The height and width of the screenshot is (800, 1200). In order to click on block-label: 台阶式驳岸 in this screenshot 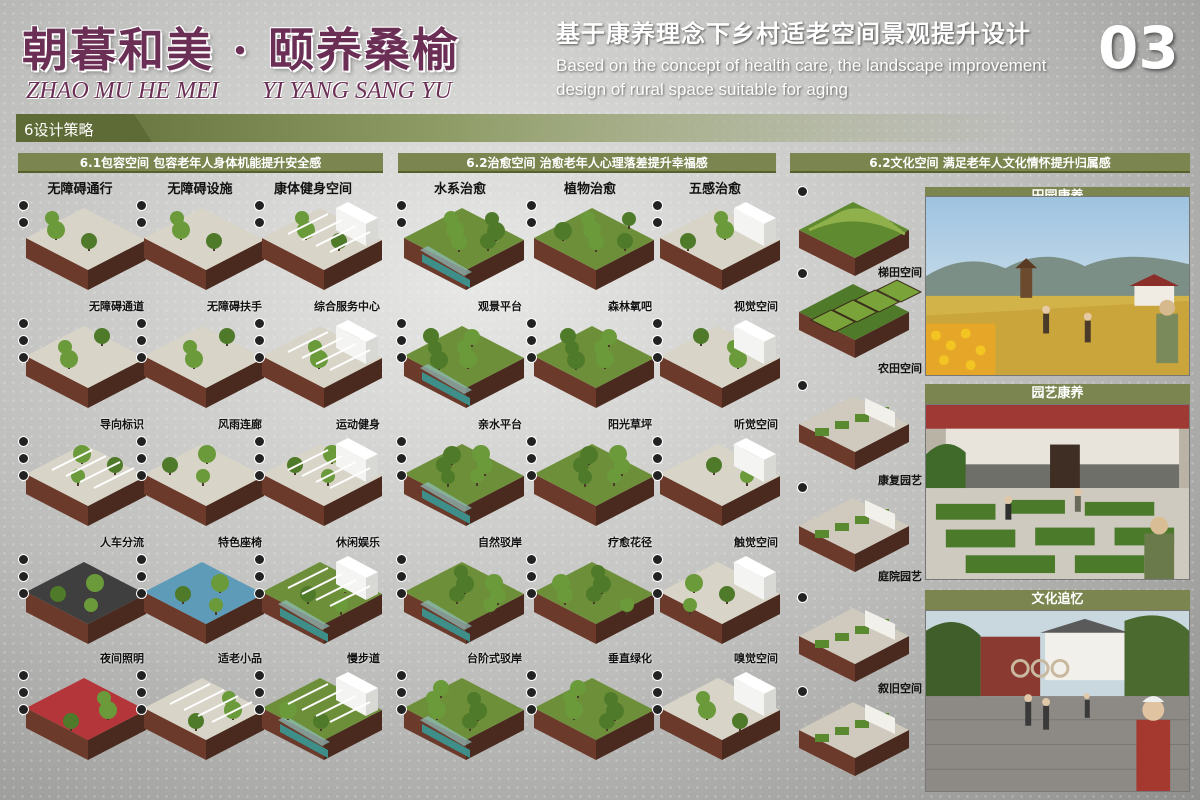, I will do `click(494, 658)`.